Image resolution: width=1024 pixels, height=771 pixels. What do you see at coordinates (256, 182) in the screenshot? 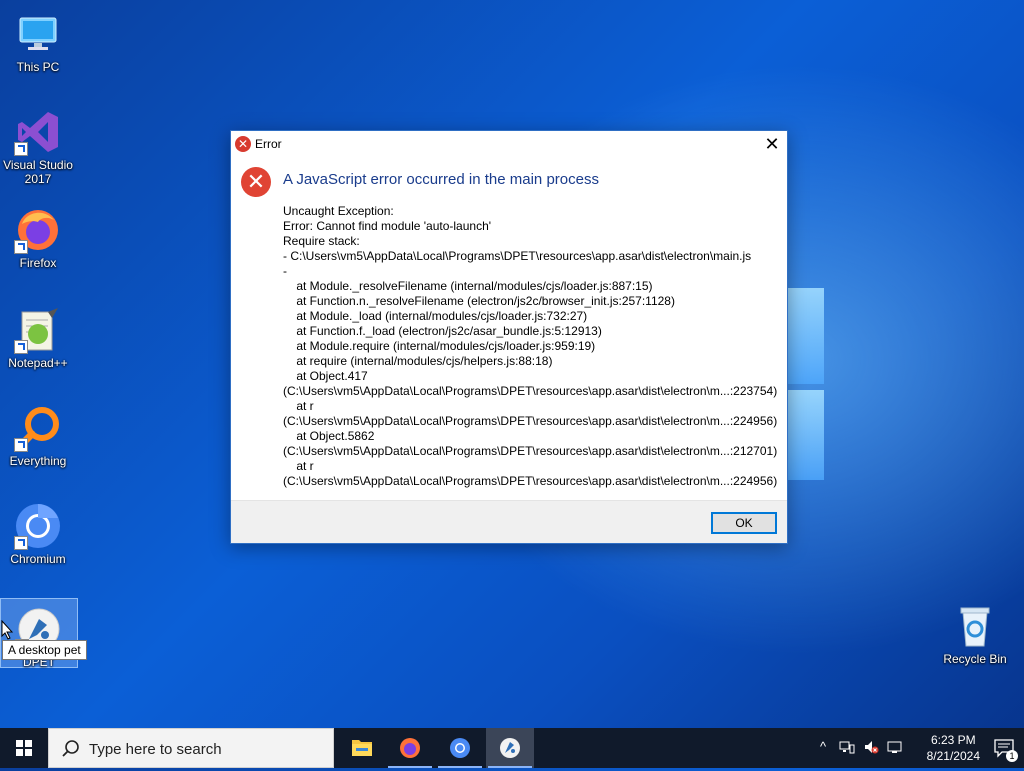
I see `error-icon: ✕` at bounding box center [256, 182].